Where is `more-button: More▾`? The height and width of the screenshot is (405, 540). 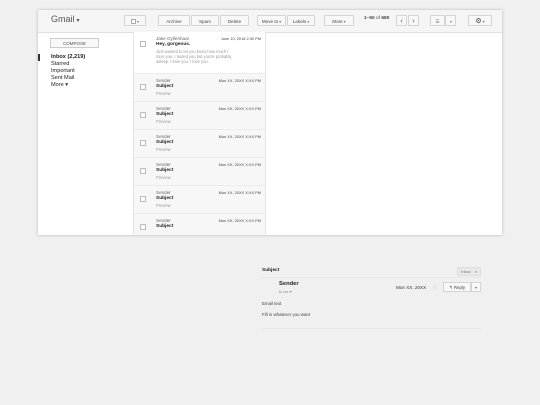
more-button: More▾ is located at coordinates (339, 20).